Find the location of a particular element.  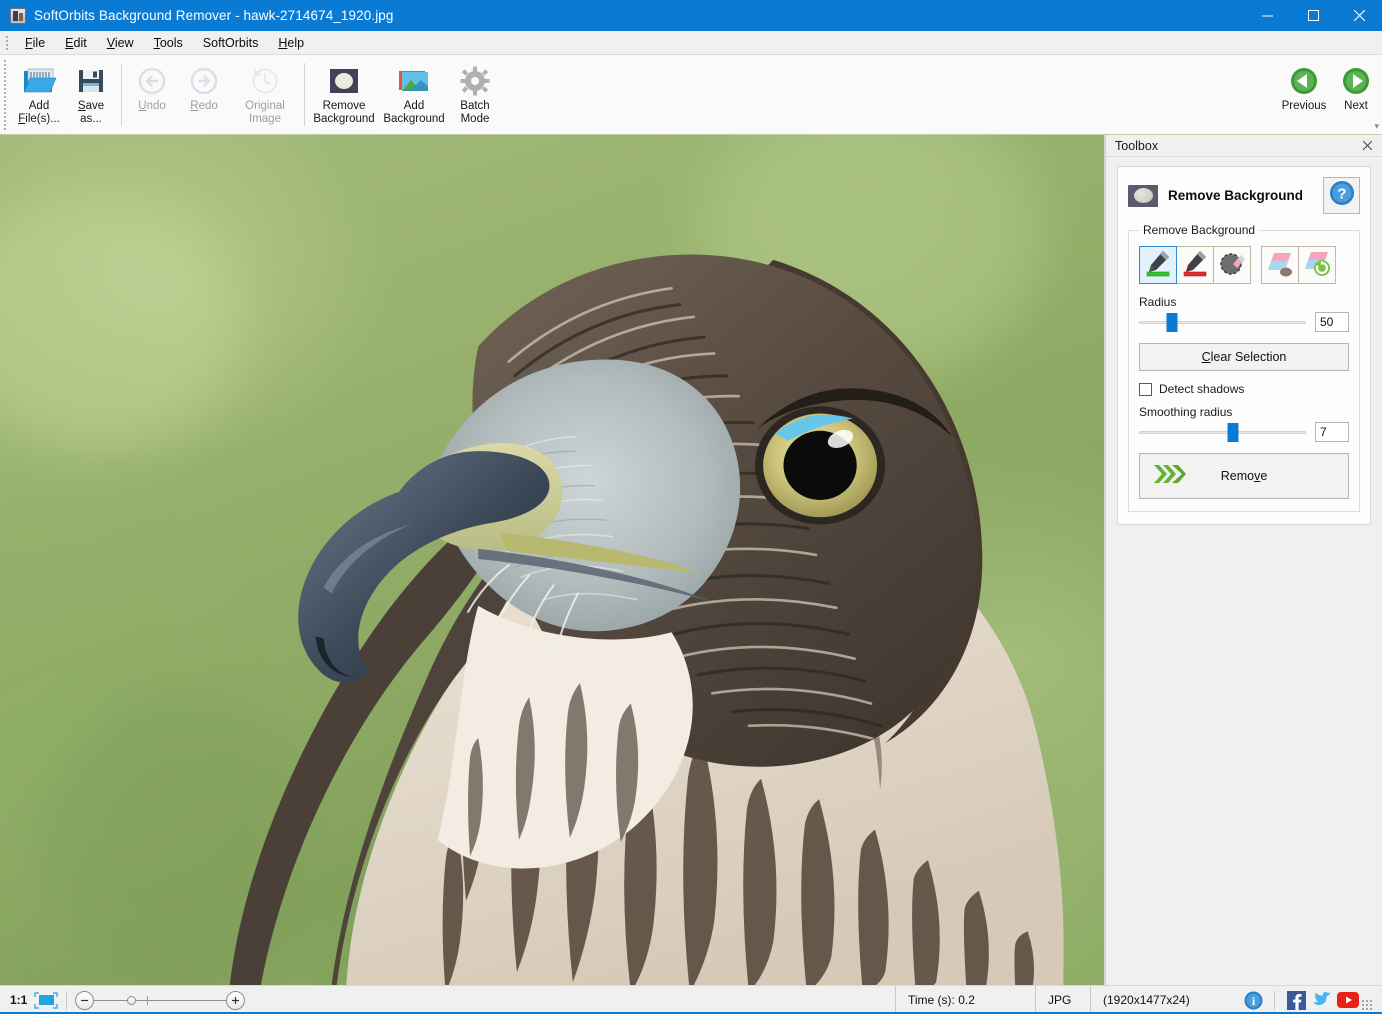

facebook-icon is located at coordinates (1296, 1000).